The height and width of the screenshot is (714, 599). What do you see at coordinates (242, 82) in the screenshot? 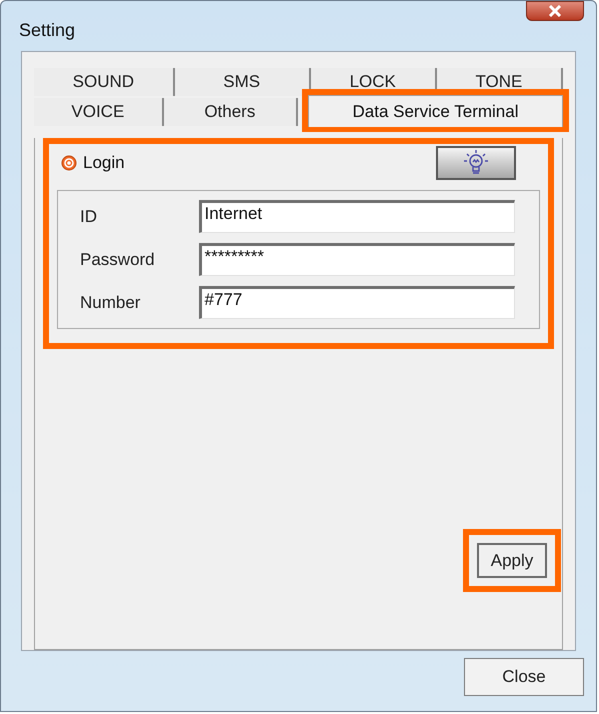
I see `tab: SMS` at bounding box center [242, 82].